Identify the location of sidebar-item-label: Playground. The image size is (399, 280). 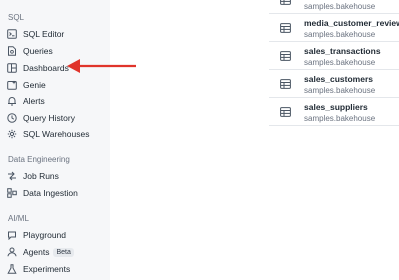
(45, 235).